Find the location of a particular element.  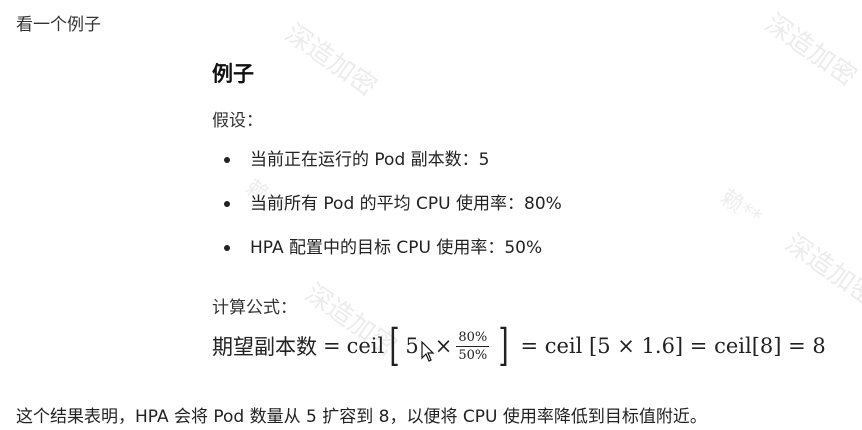

list-item: HPA 配置中的目标 CPU 使用率：50% is located at coordinates (522, 257).